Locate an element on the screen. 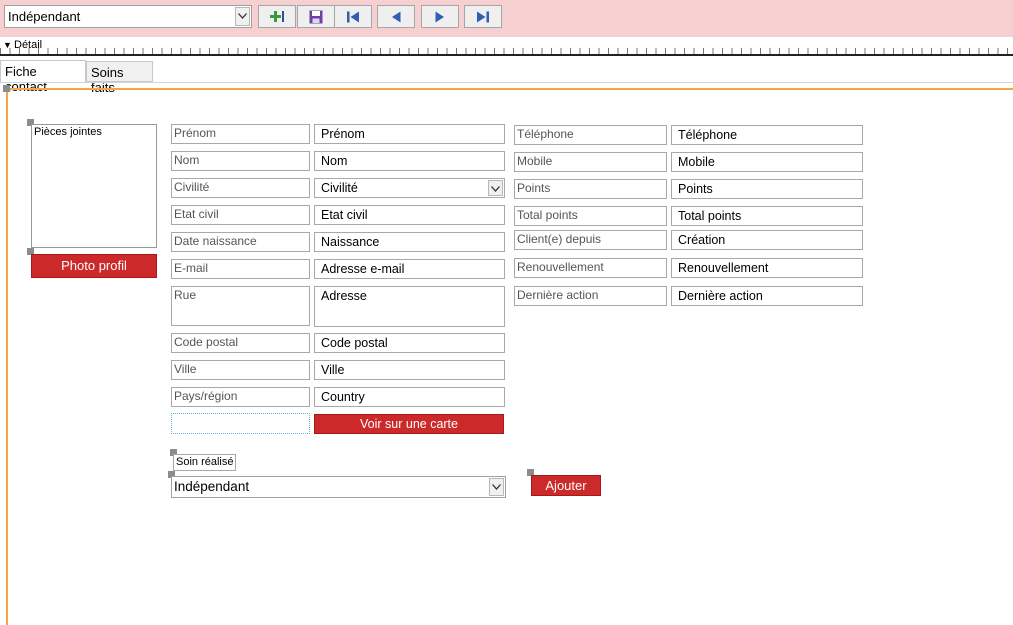 This screenshot has height=625, width=1013. next-record-icon is located at coordinates (439, 16).